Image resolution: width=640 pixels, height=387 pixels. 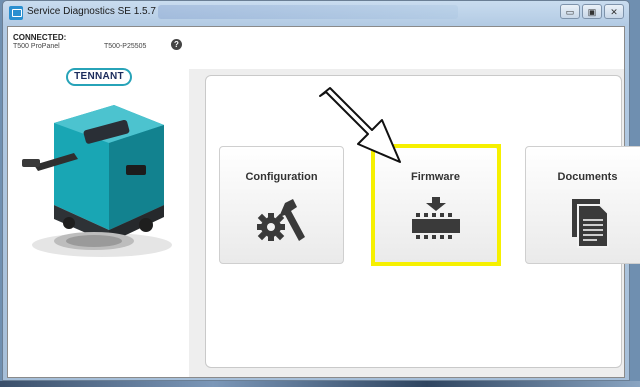 I want to click on documents-tile: Documents, so click(x=582, y=205).